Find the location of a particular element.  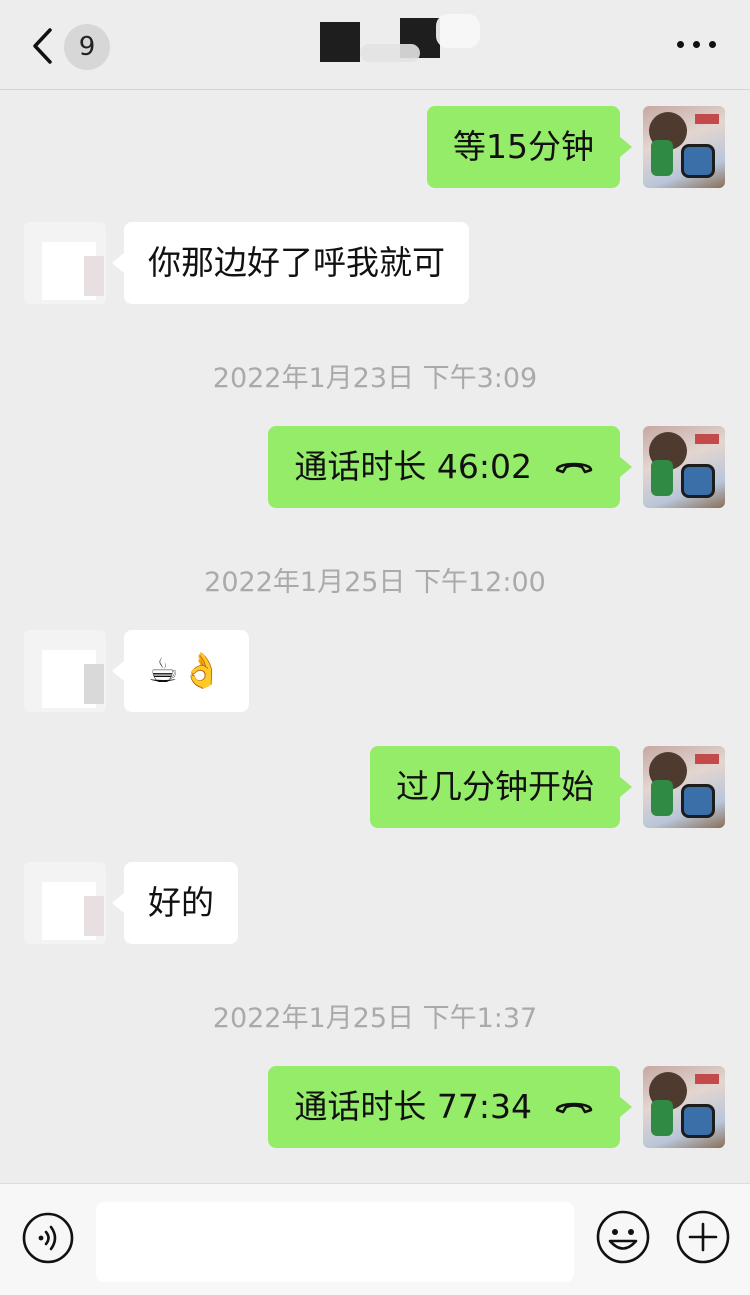

chat-title-redacted is located at coordinates (395, 41).